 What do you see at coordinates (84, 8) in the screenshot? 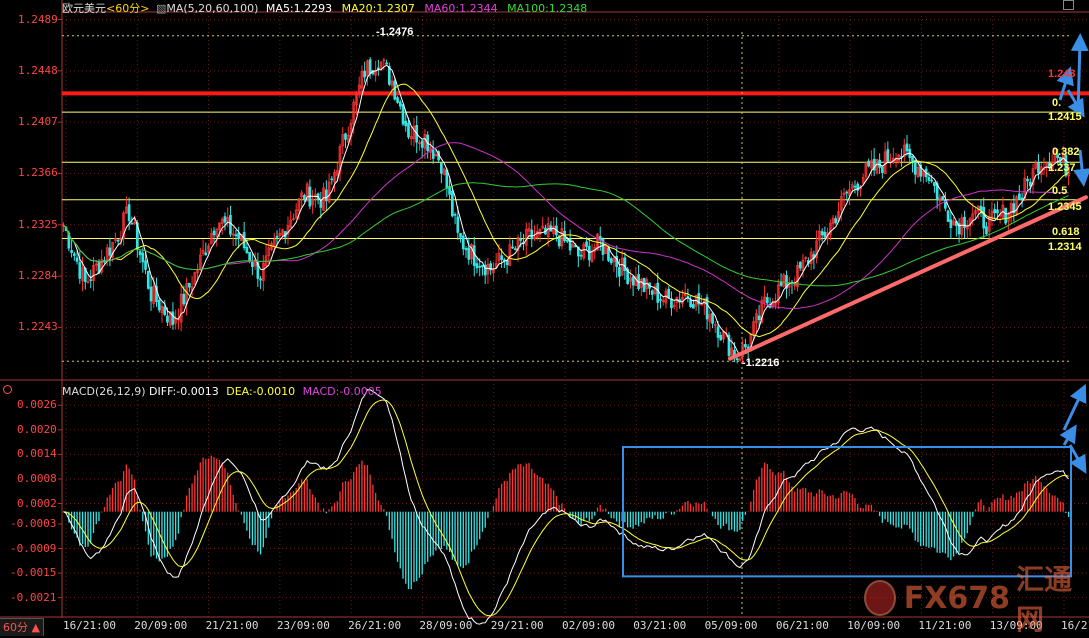
I see `symbol-name: 欧元美元` at bounding box center [84, 8].